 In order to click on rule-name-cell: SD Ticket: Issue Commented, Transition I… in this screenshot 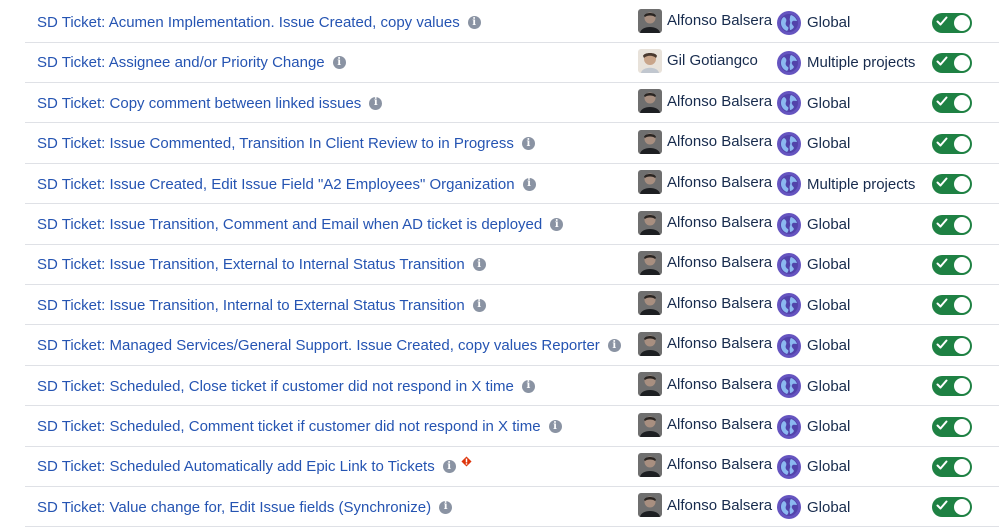, I will do `click(286, 144)`.